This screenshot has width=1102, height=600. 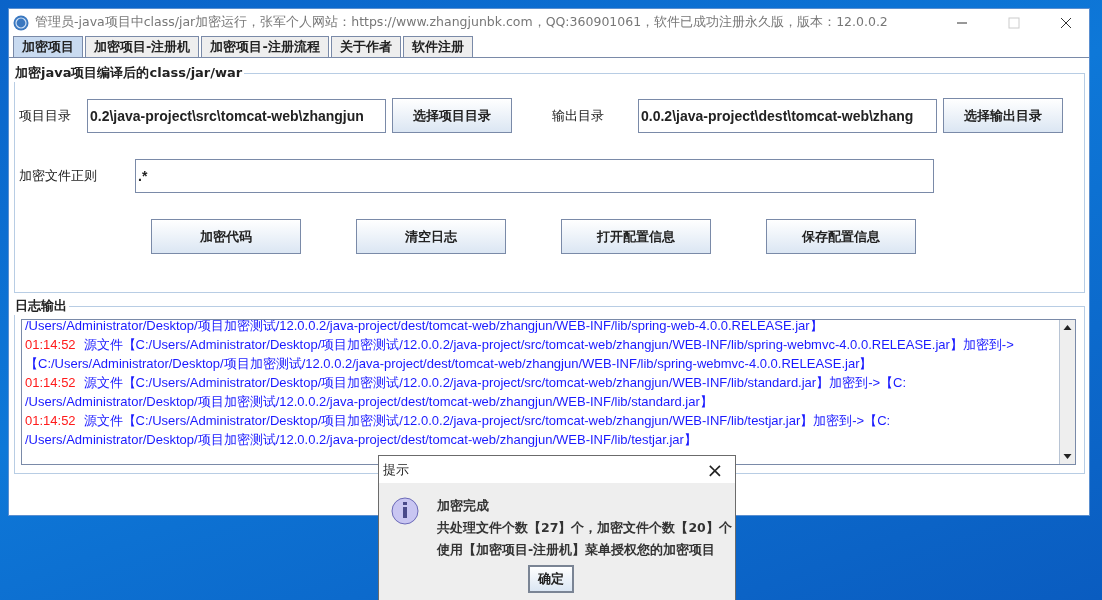 I want to click on field-label: 输出目录, so click(x=578, y=115).